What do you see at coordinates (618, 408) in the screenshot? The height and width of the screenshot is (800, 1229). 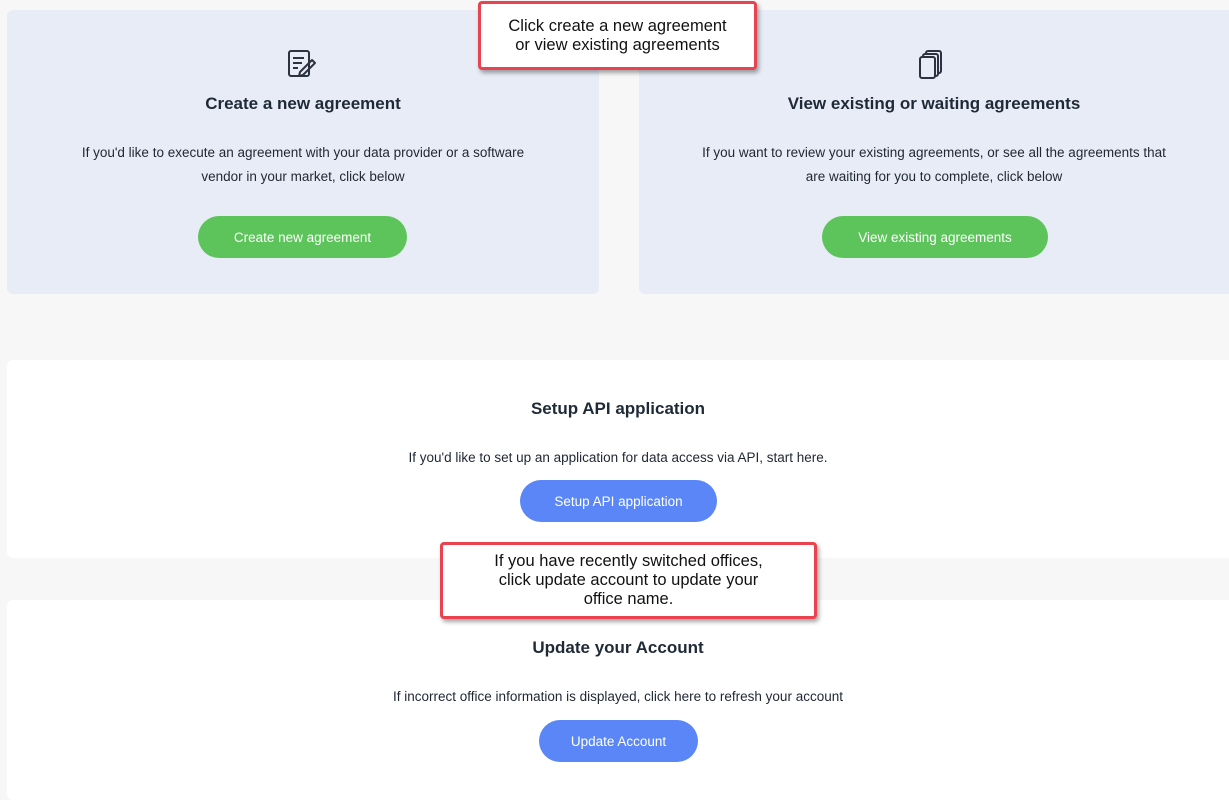 I see `api-card-title: Setup API application` at bounding box center [618, 408].